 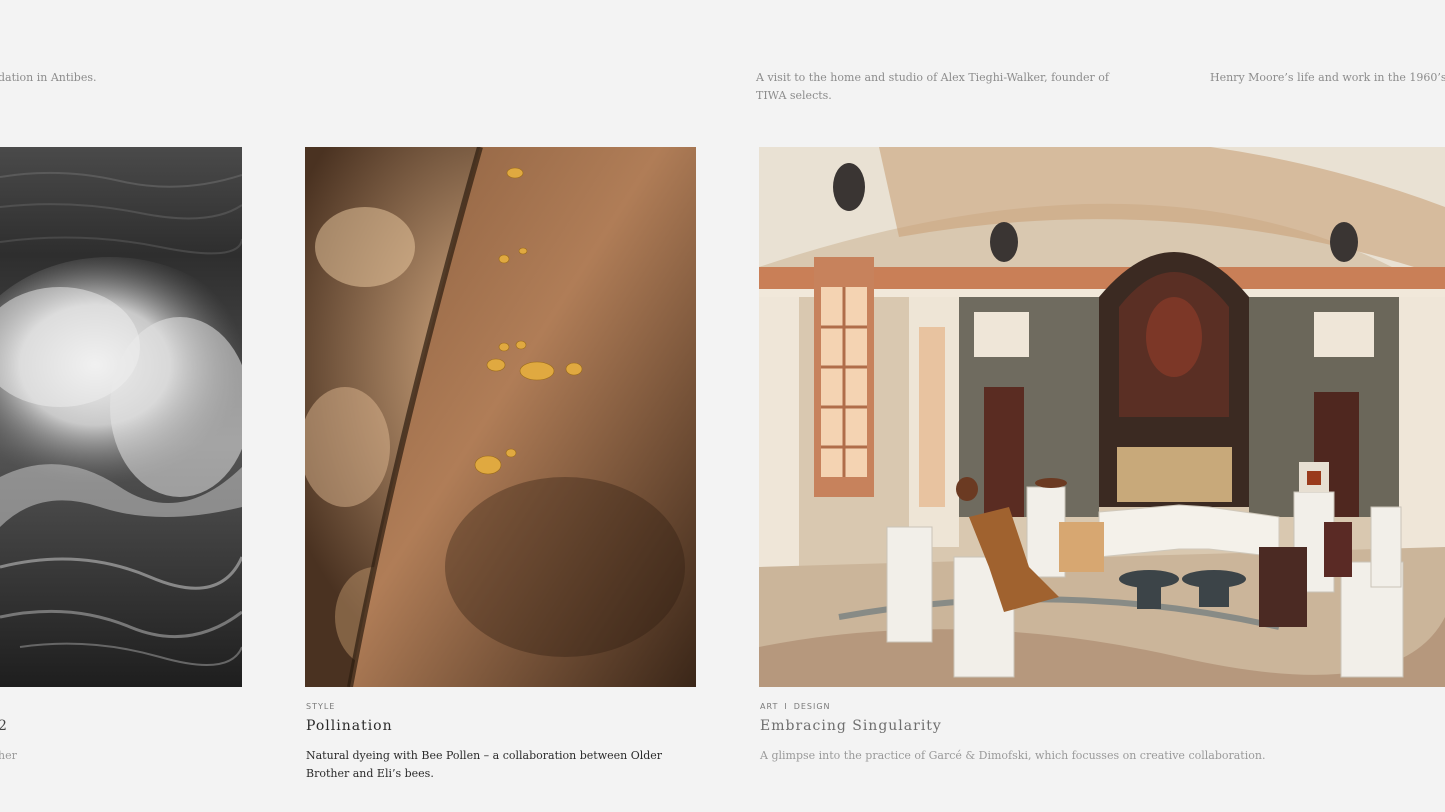 What do you see at coordinates (4, 726) in the screenshot?
I see `card-1-title: 2` at bounding box center [4, 726].